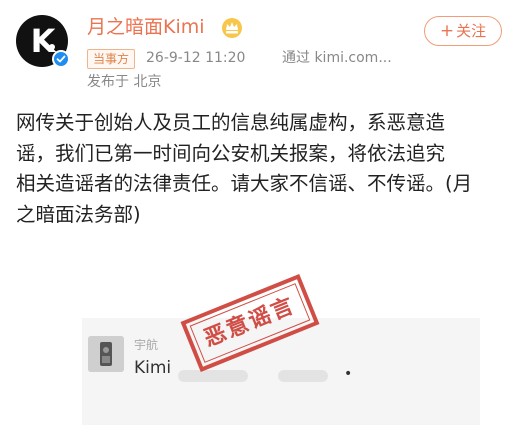 This screenshot has height=425, width=520. I want to click on verified-check-icon, so click(61, 59).